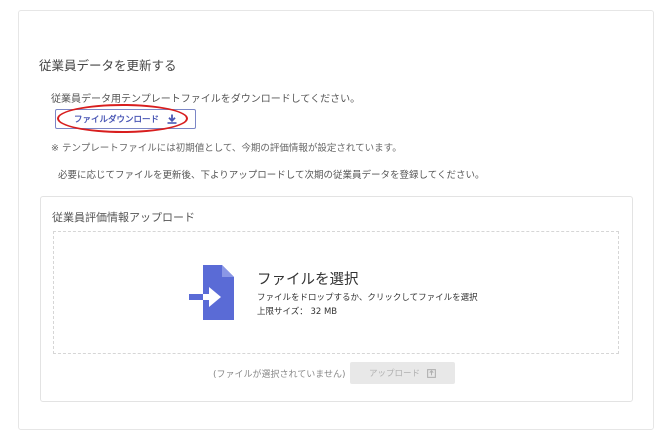  What do you see at coordinates (116, 120) in the screenshot?
I see `file-download-label: ファイルダウンロード` at bounding box center [116, 120].